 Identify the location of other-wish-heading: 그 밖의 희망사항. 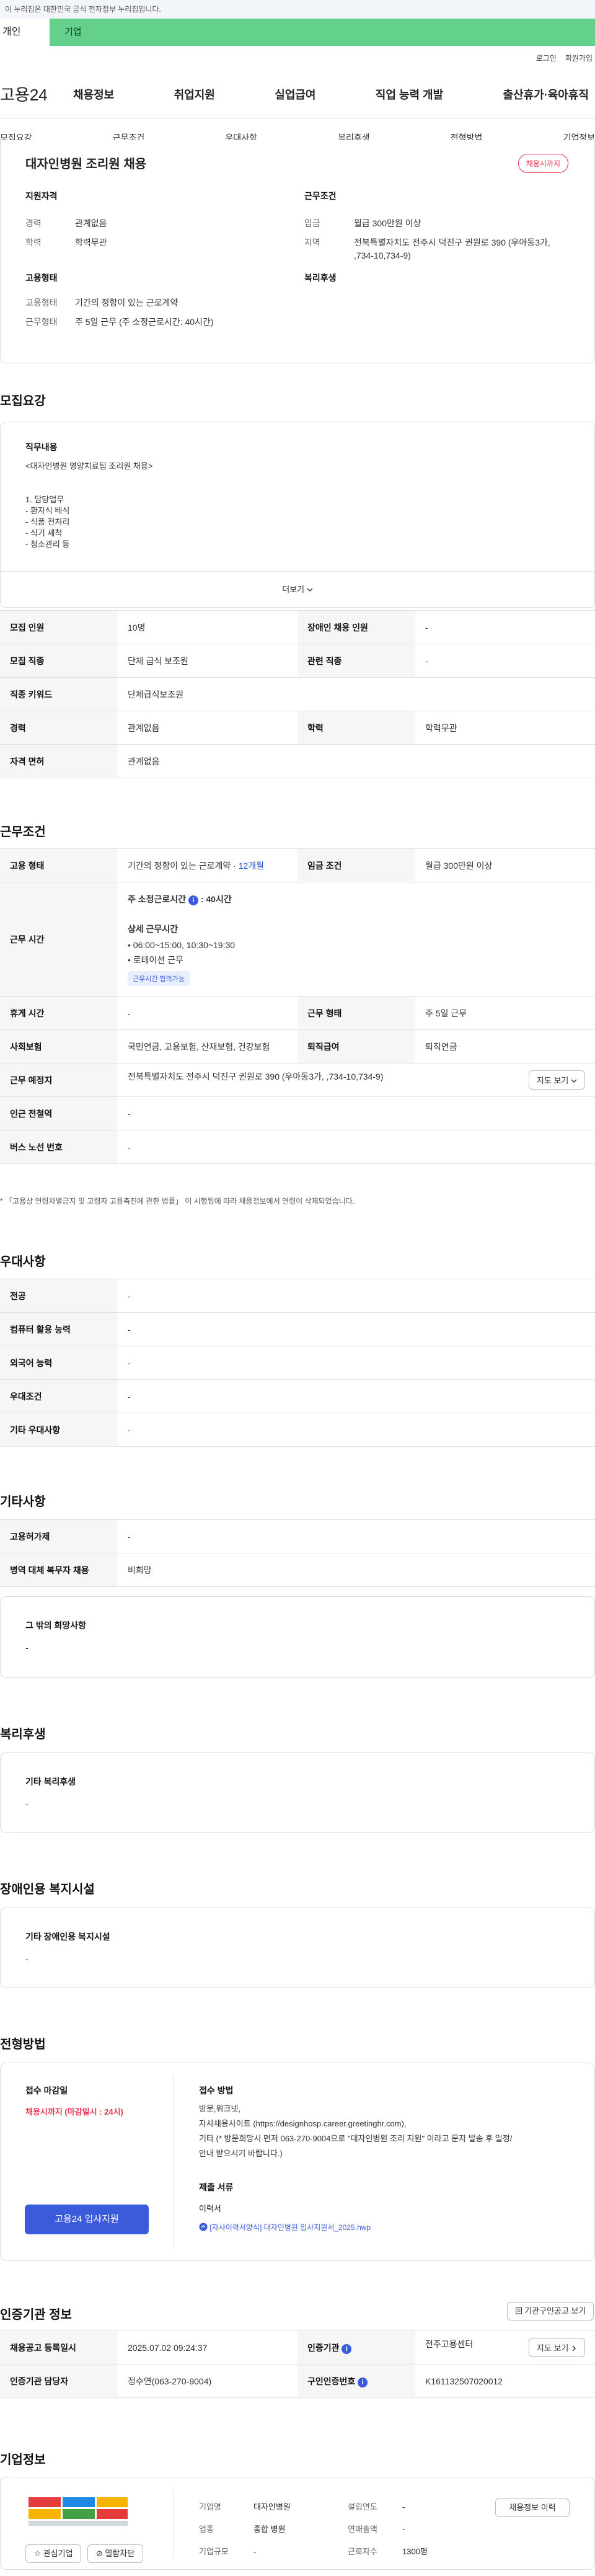
(55, 1625).